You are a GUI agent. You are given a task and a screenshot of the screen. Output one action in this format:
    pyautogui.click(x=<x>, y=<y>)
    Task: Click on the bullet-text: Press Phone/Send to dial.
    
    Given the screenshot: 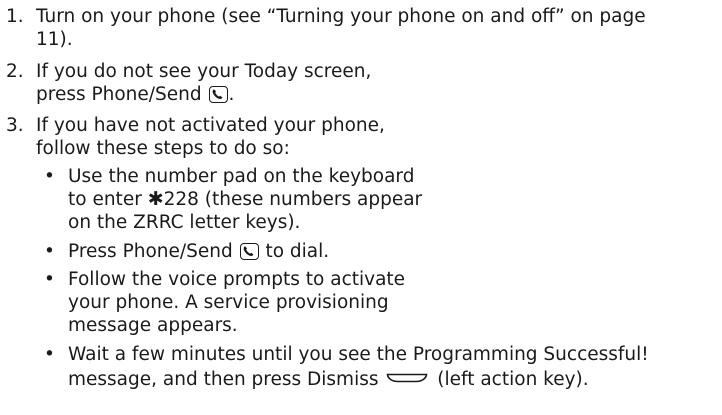 What is the action you would take?
    pyautogui.click(x=395, y=251)
    